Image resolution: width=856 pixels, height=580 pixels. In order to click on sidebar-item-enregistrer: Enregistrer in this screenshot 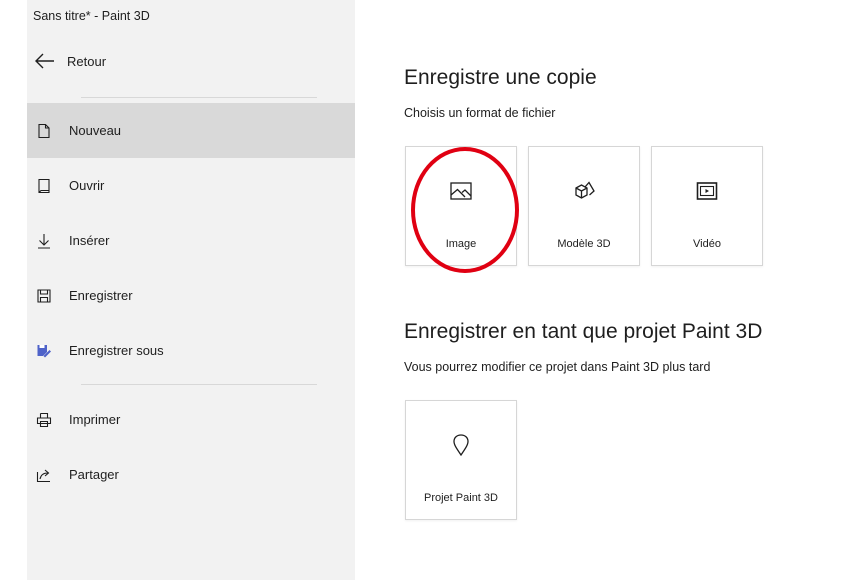, I will do `click(191, 295)`.